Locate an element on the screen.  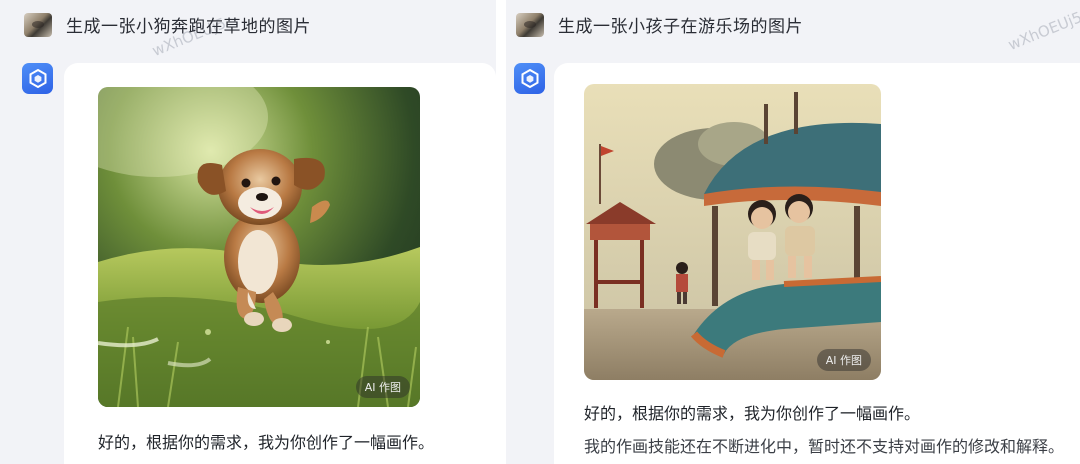
watermark: wXhOEUj5 is located at coordinates (1042, 31).